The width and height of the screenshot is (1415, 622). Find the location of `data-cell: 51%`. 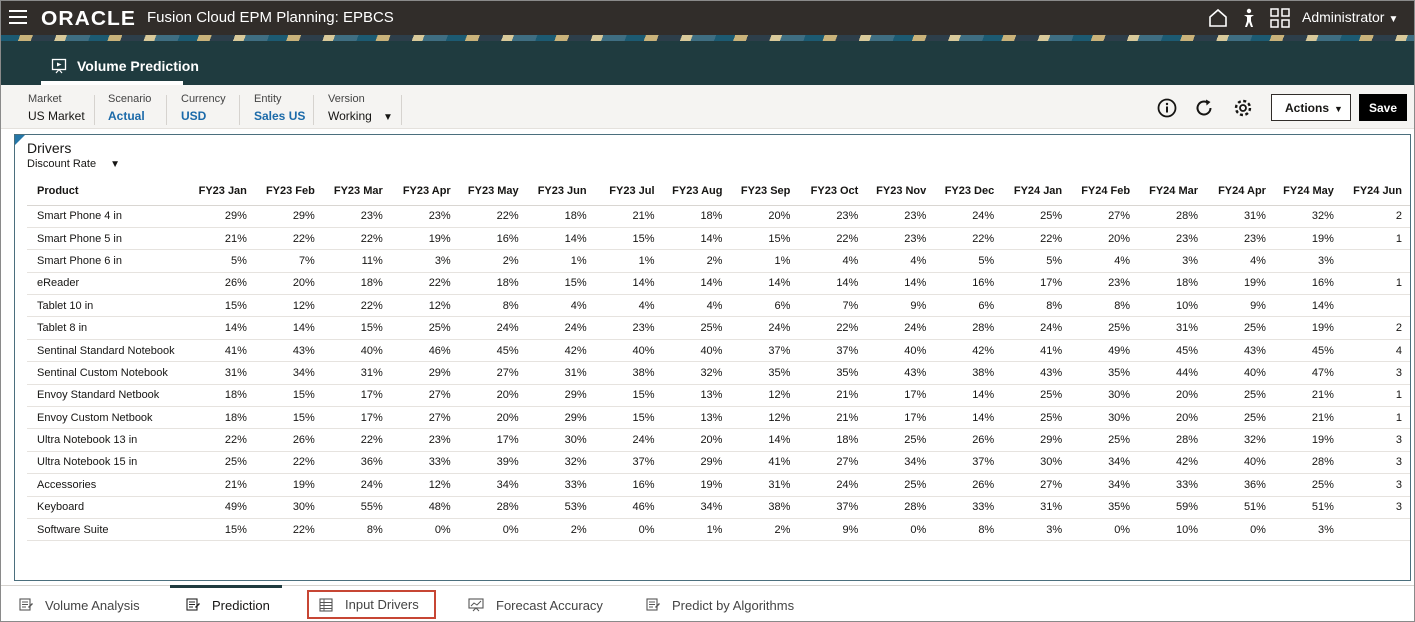

data-cell: 51% is located at coordinates (1240, 507).